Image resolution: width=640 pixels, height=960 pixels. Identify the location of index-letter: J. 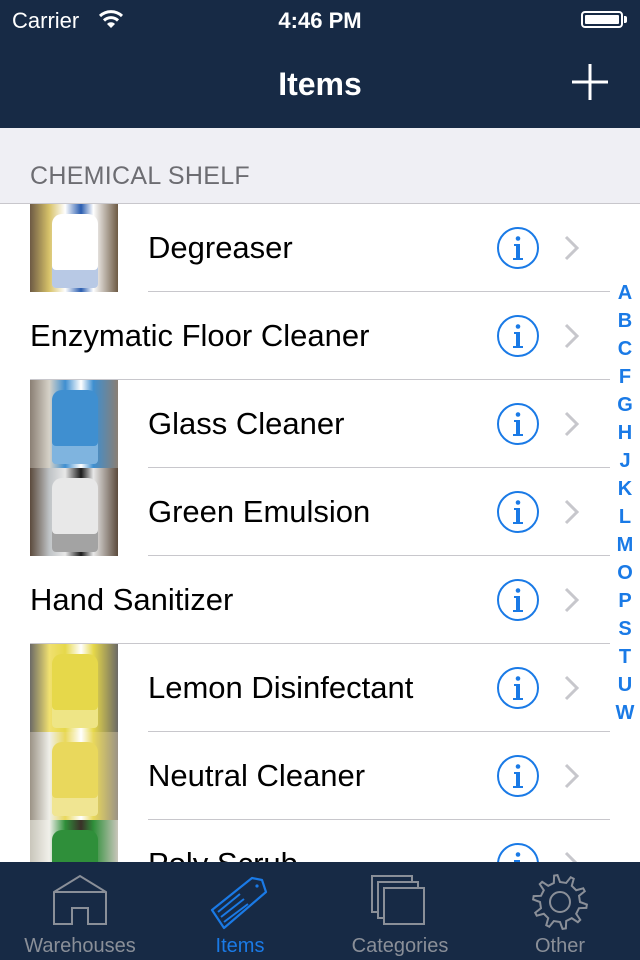
(625, 461).